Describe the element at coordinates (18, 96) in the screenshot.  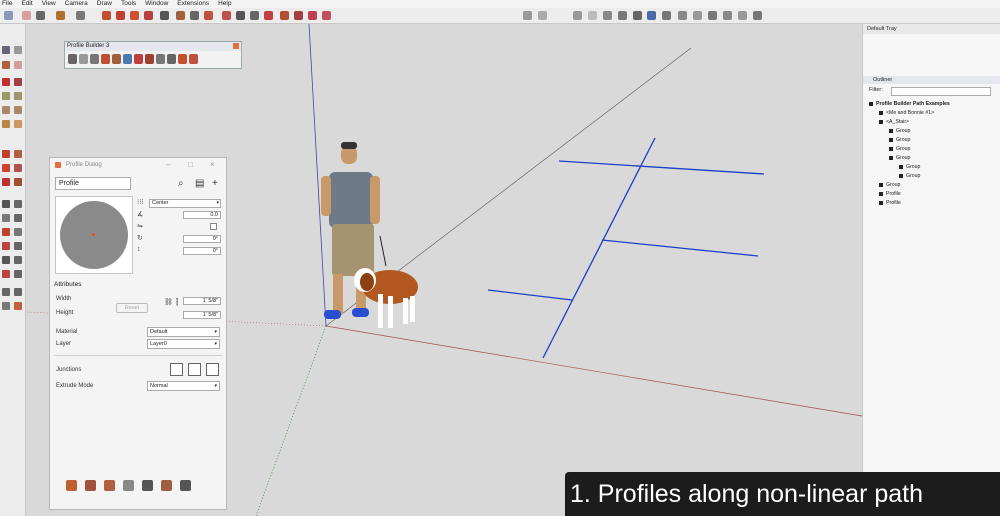
I see `rotated-rect-tool-icon` at that location.